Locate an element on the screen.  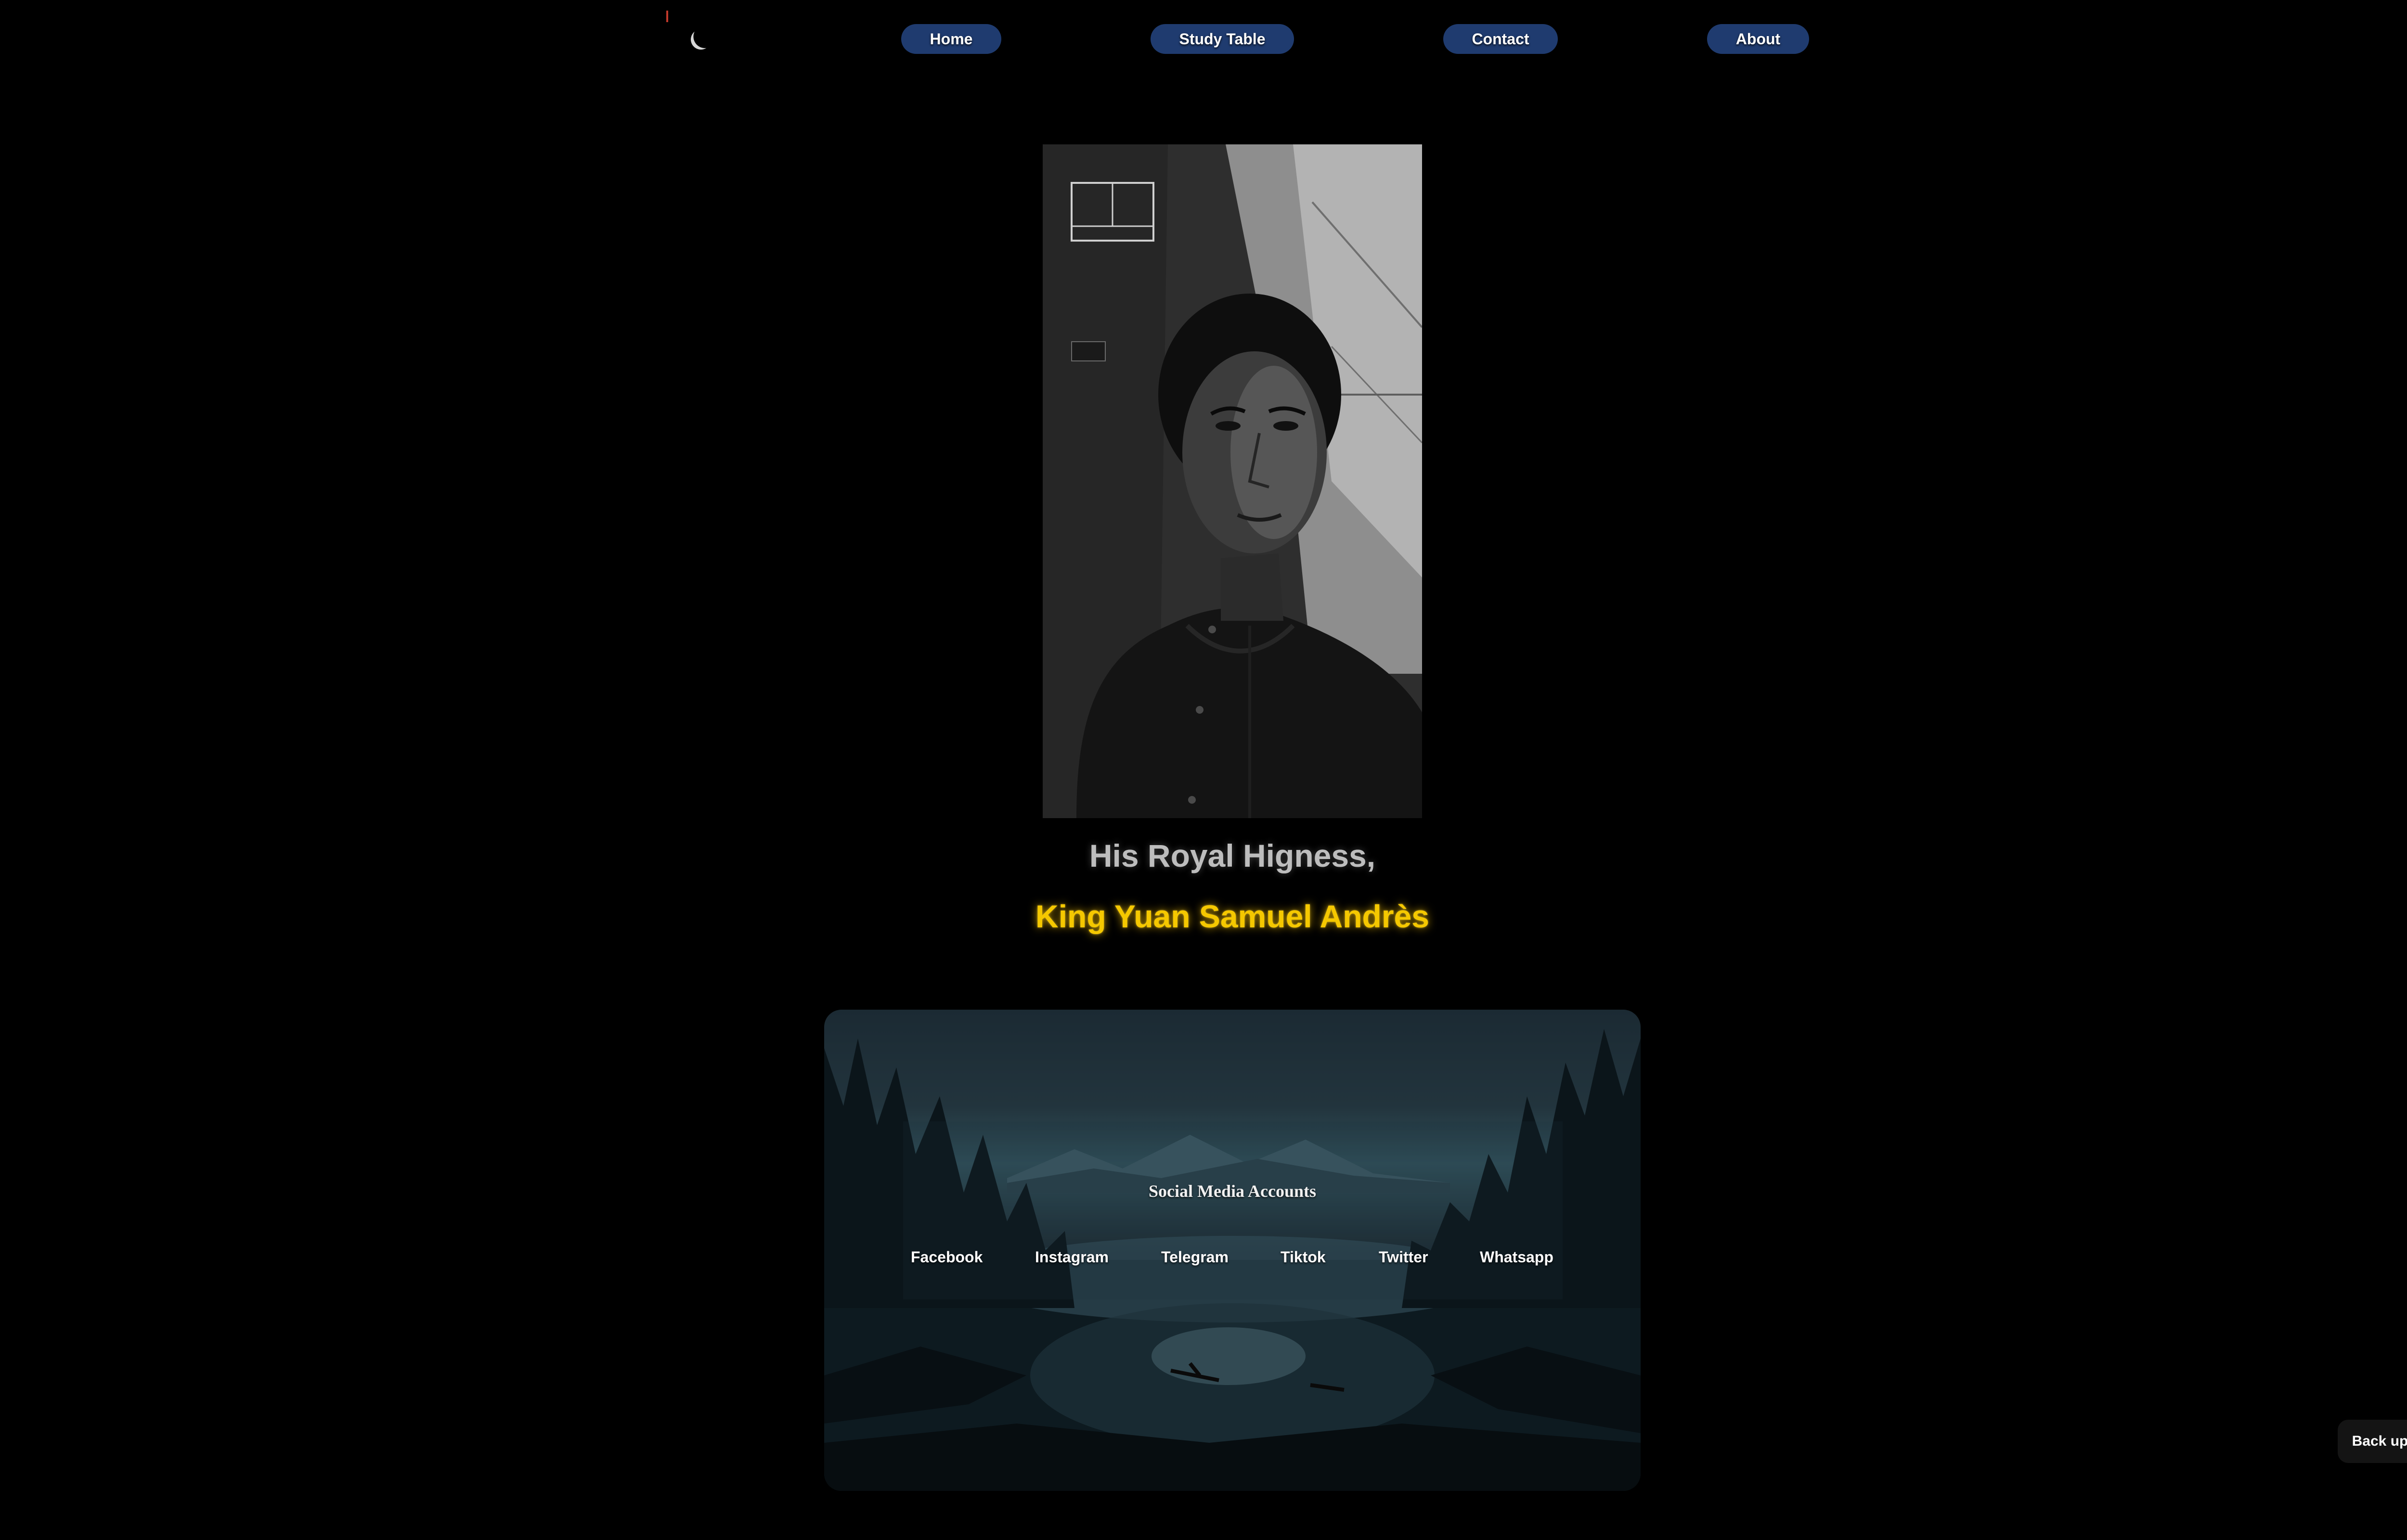
profile-photo is located at coordinates (1232, 481).